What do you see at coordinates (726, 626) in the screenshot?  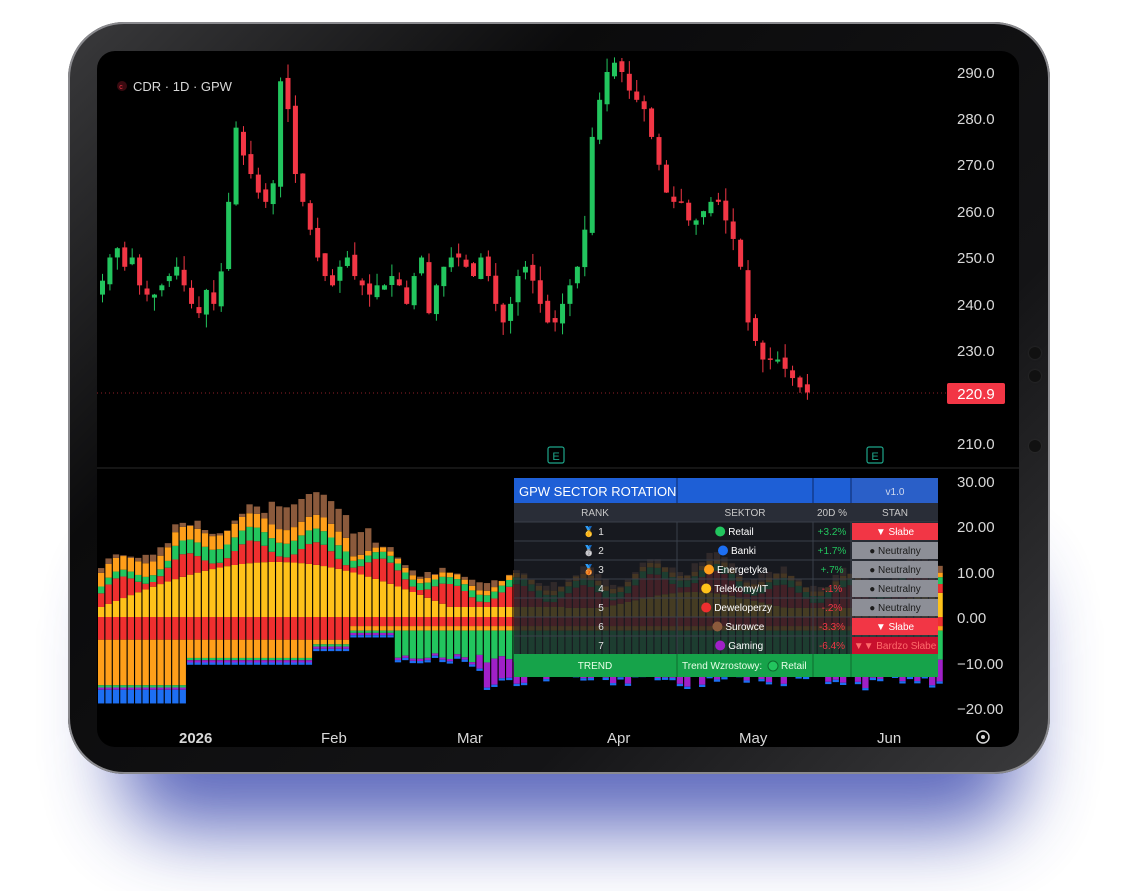 I see `table-row: 6 Surowce -3.3% ▼ Słabe` at bounding box center [726, 626].